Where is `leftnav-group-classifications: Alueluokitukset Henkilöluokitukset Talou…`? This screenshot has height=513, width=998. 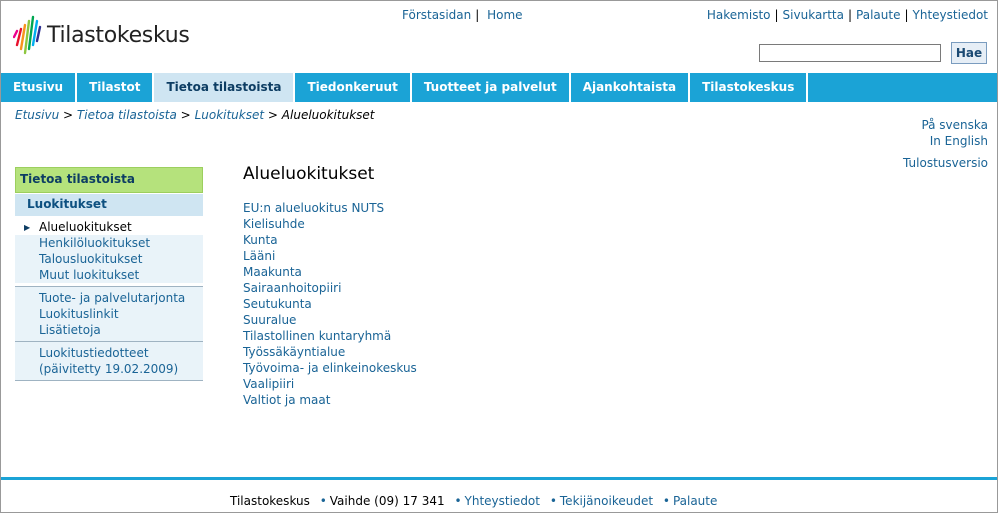 leftnav-group-classifications: Alueluokitukset Henkilöluokitukset Talou… is located at coordinates (109, 251).